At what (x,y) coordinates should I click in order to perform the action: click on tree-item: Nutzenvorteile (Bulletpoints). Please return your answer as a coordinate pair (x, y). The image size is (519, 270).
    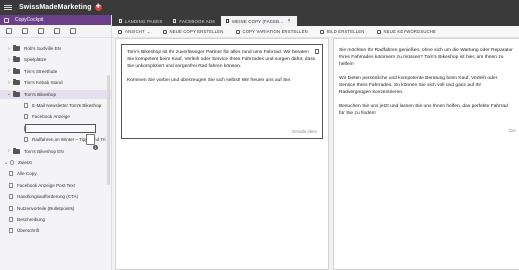
    Looking at the image, I should click on (55, 208).